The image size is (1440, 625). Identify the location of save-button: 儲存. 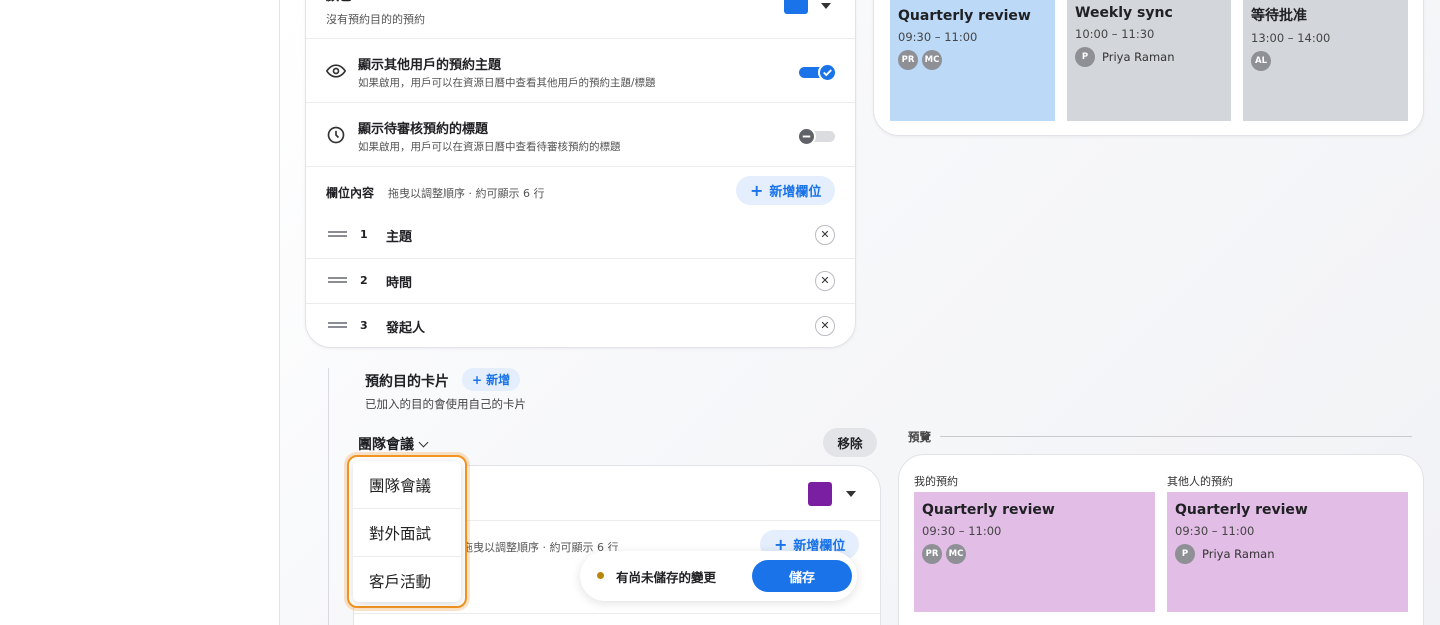
(802, 576).